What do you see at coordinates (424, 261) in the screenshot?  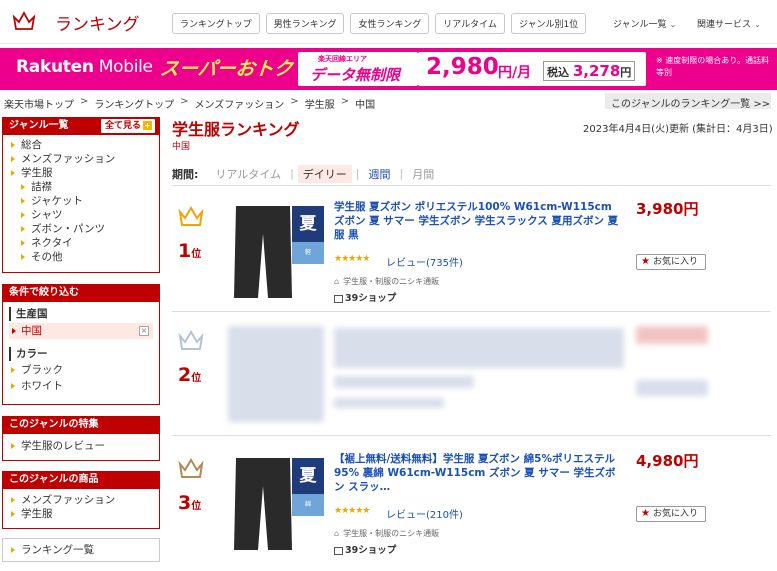 I see `review-link: レビュー(735件)` at bounding box center [424, 261].